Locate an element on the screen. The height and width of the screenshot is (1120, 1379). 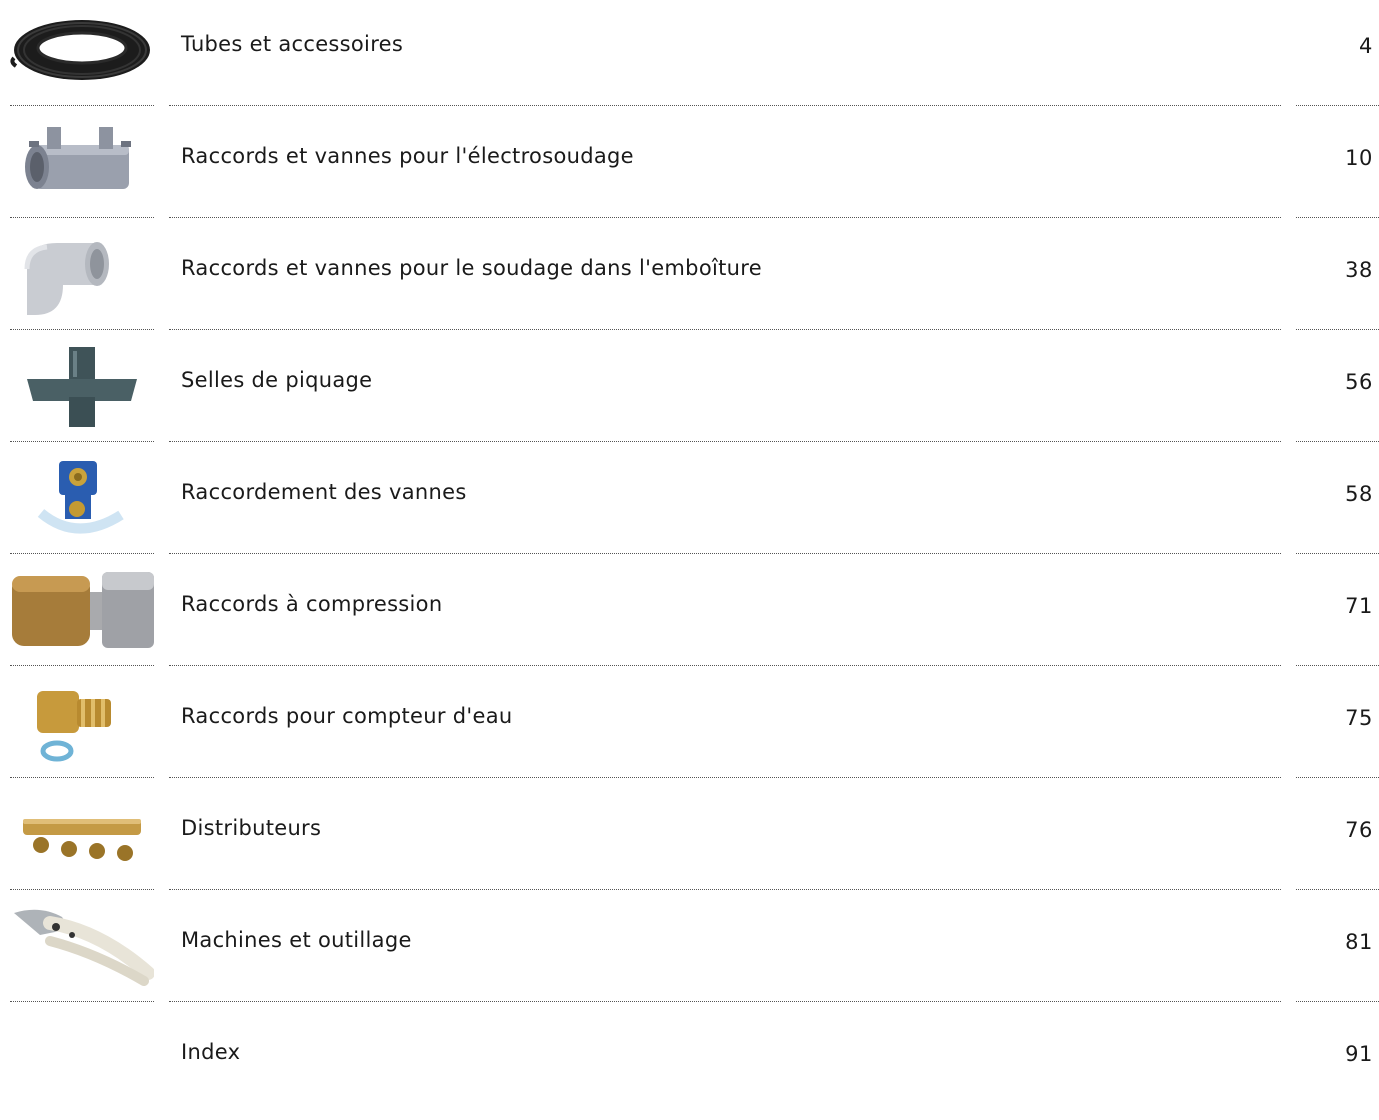
valve-connector-icon is located at coordinates (82, 498).